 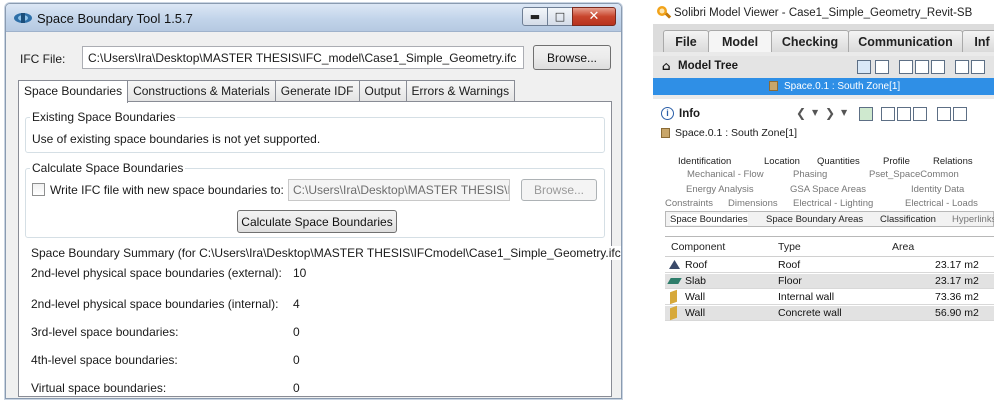 What do you see at coordinates (313, 18) in the screenshot?
I see `title-bar: Space Boundary Tool 1.5.7 ▬ □ ✕` at bounding box center [313, 18].